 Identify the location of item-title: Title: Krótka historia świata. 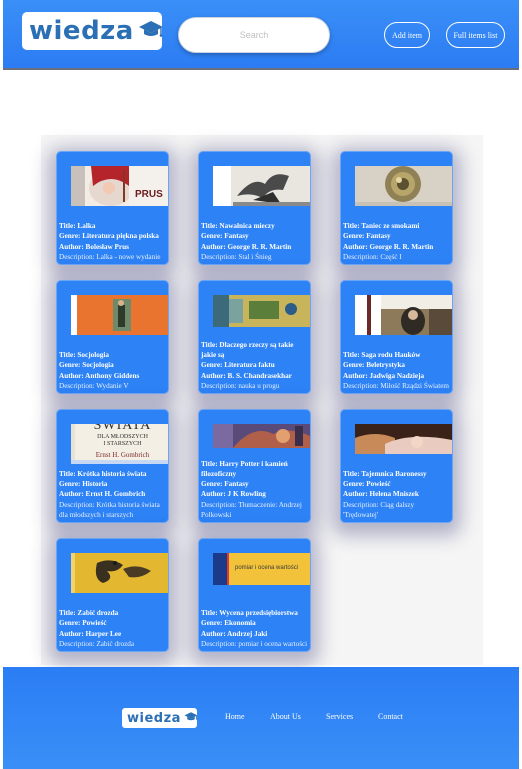
(103, 473).